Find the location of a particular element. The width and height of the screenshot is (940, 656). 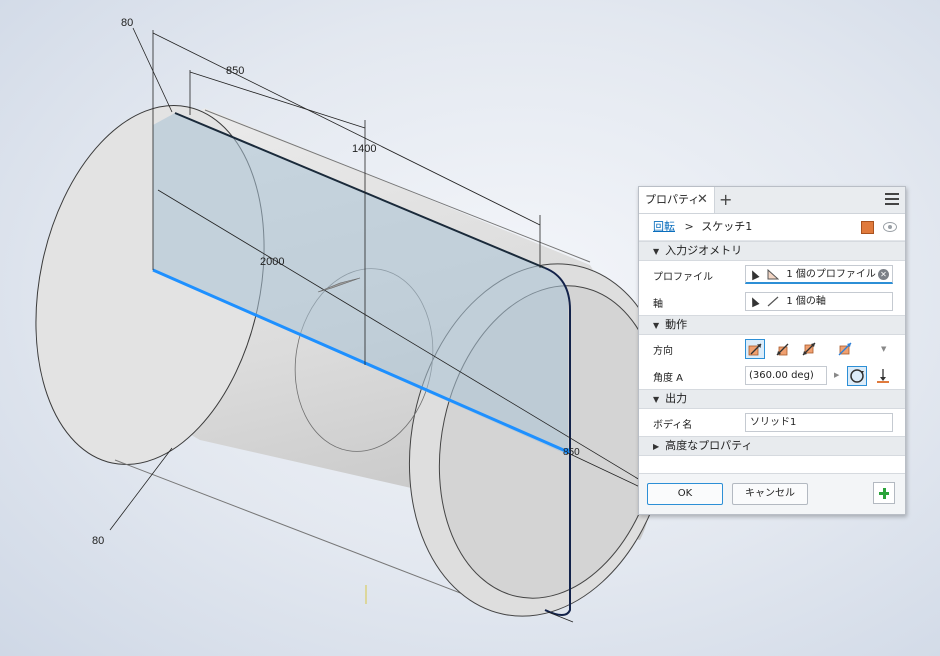

profile-label: プロファイル is located at coordinates (683, 277).